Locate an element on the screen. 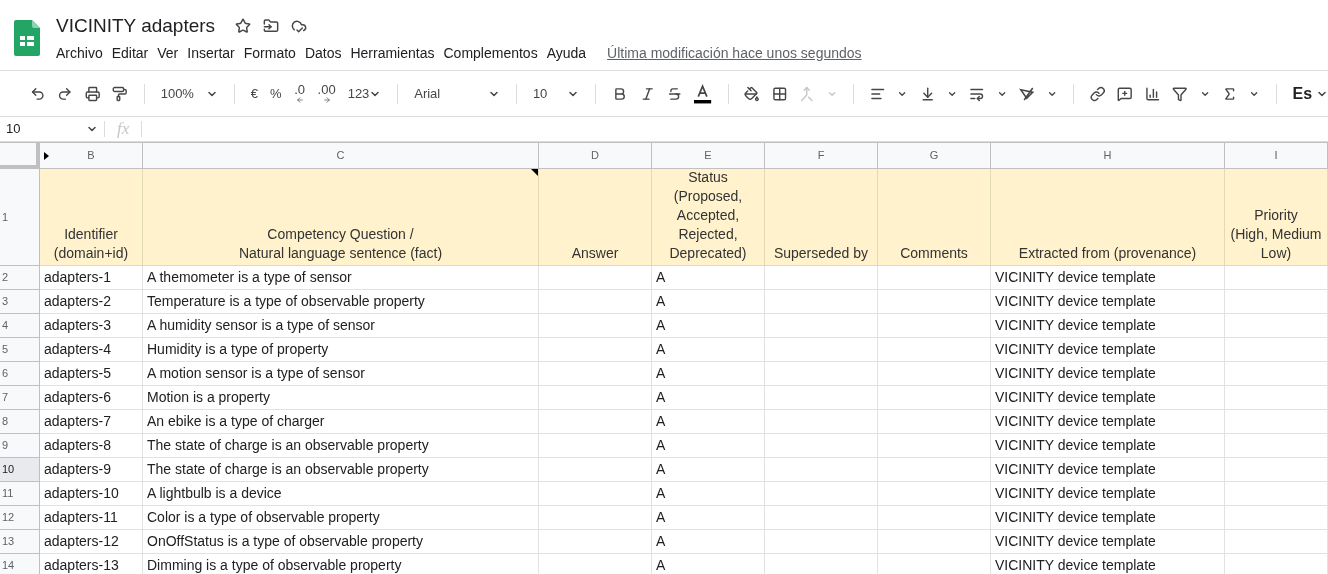 The image size is (1328, 574). decrease-decimals-button: .0 is located at coordinates (299, 93).